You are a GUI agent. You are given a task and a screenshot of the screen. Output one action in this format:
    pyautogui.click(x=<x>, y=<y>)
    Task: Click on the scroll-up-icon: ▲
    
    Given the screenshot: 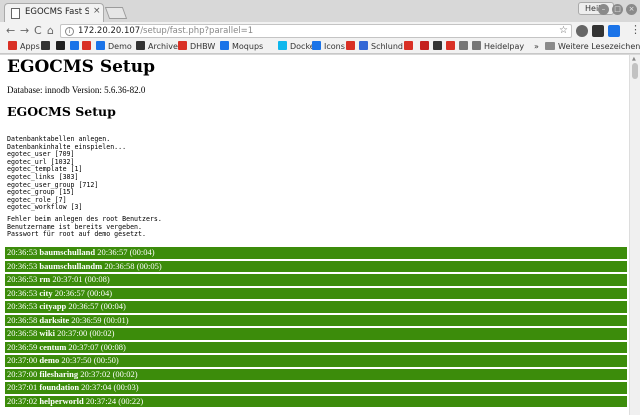 What is the action you would take?
    pyautogui.click(x=634, y=59)
    